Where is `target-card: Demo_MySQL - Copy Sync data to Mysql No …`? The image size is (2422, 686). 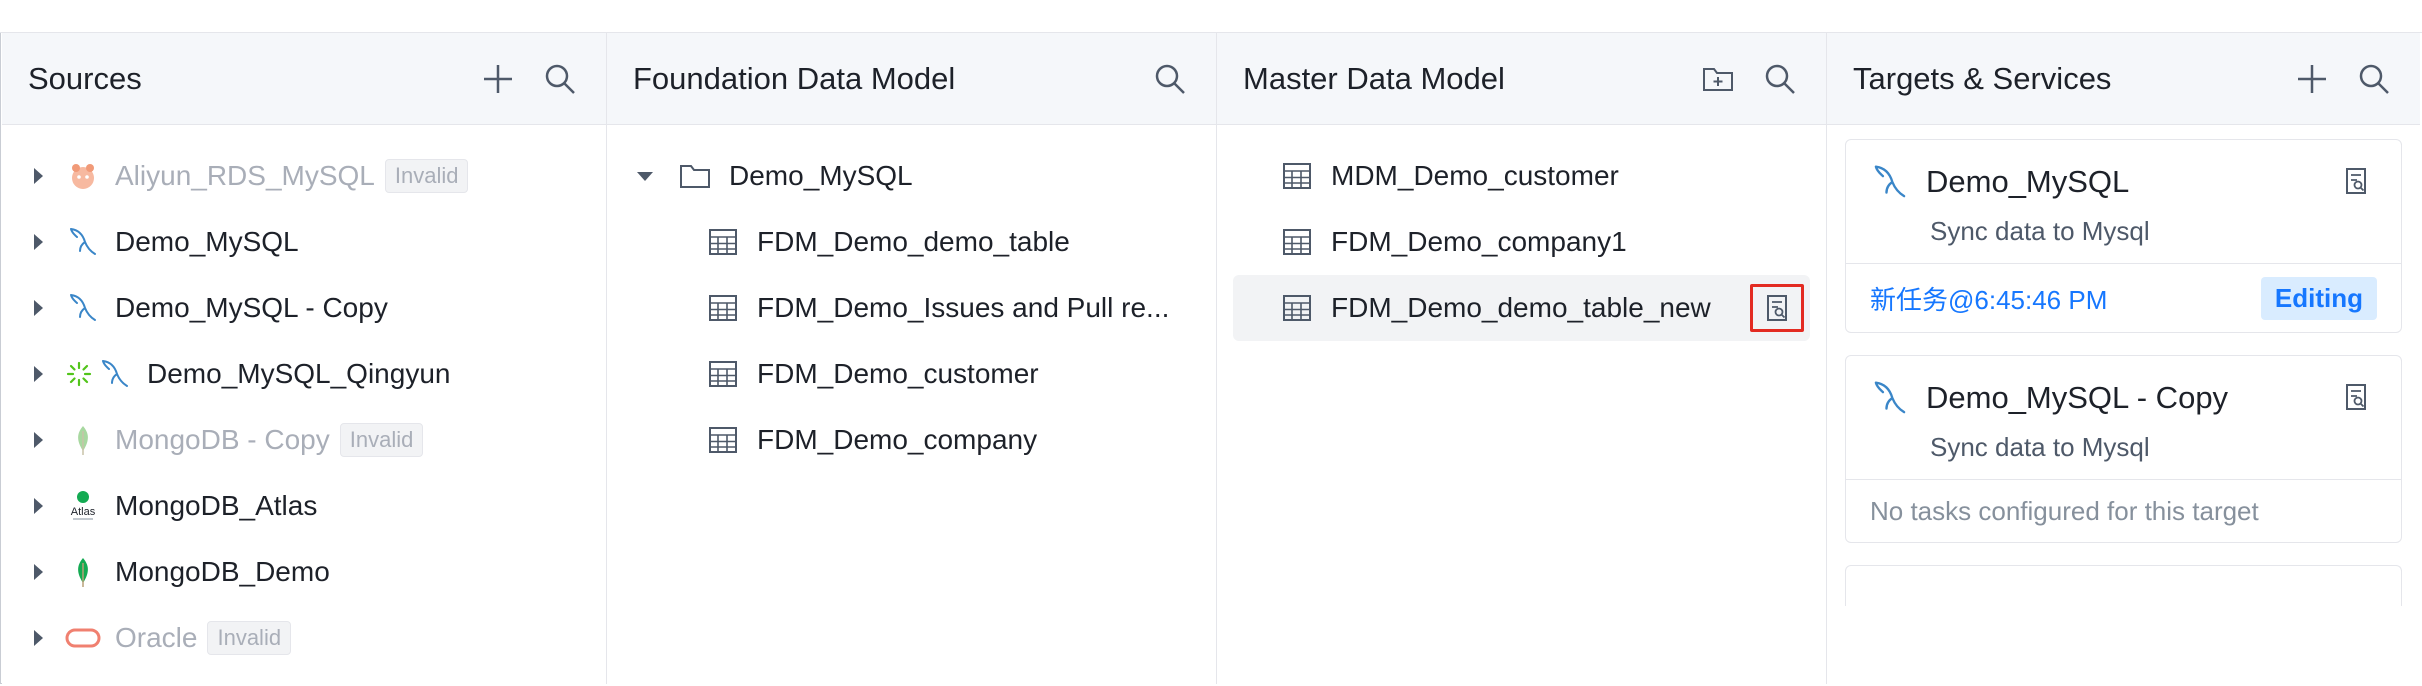 target-card: Demo_MySQL - Copy Sync data to Mysql No … is located at coordinates (2123, 449).